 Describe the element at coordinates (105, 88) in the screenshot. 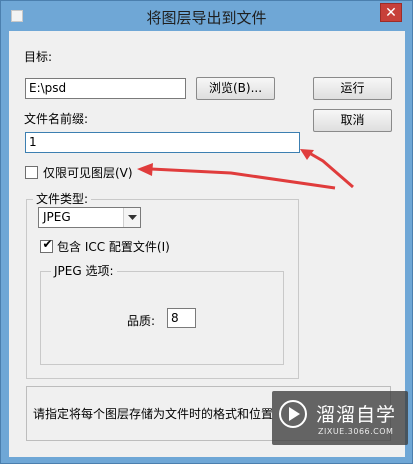

I see `target-path-input: E:\psd` at that location.